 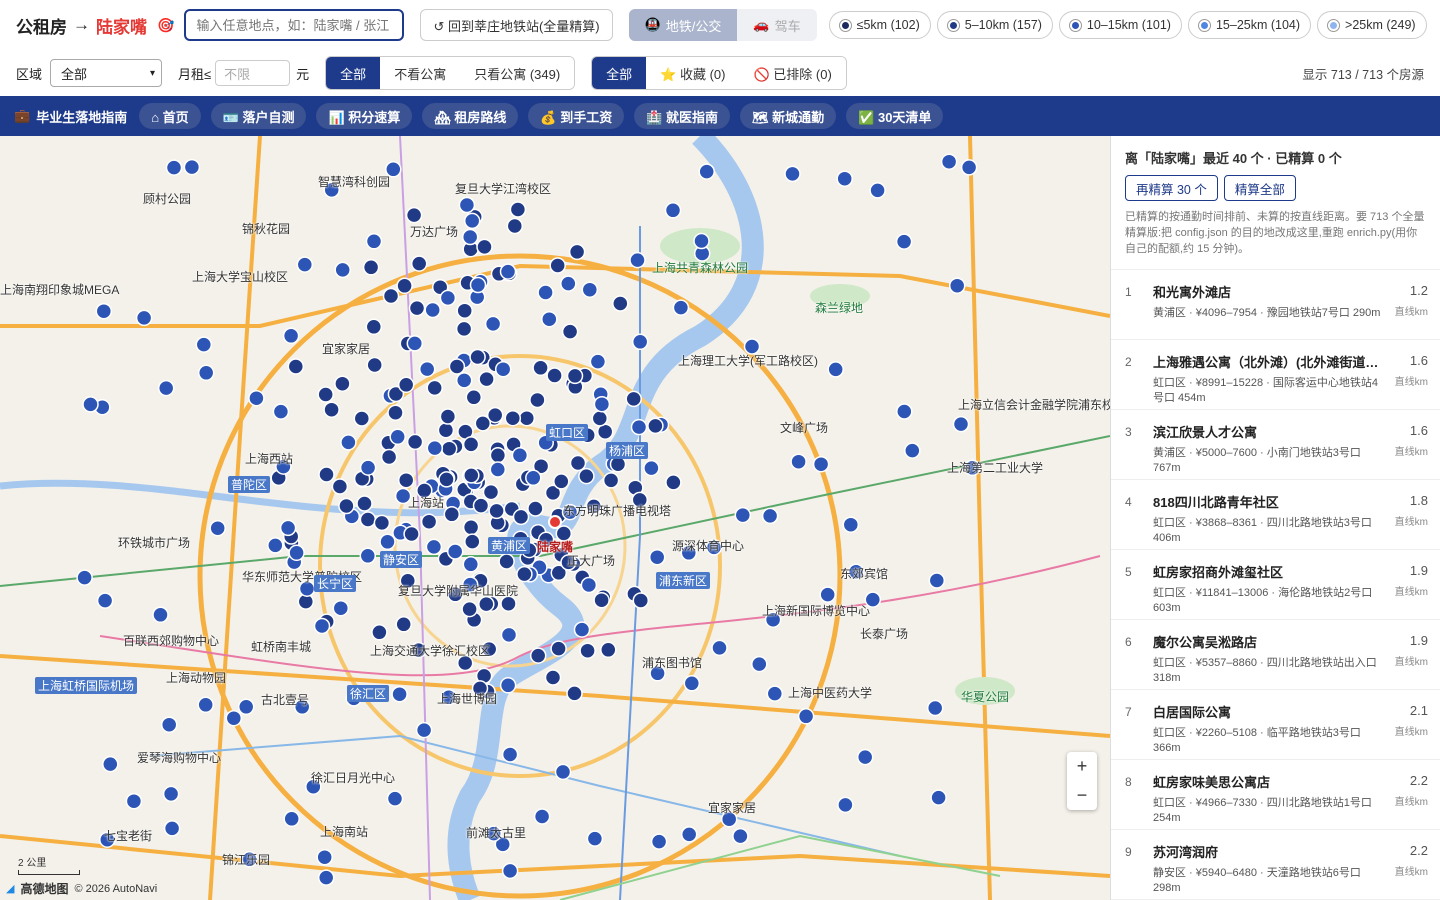 I want to click on distance-chip: >25km (249), so click(x=1372, y=25).